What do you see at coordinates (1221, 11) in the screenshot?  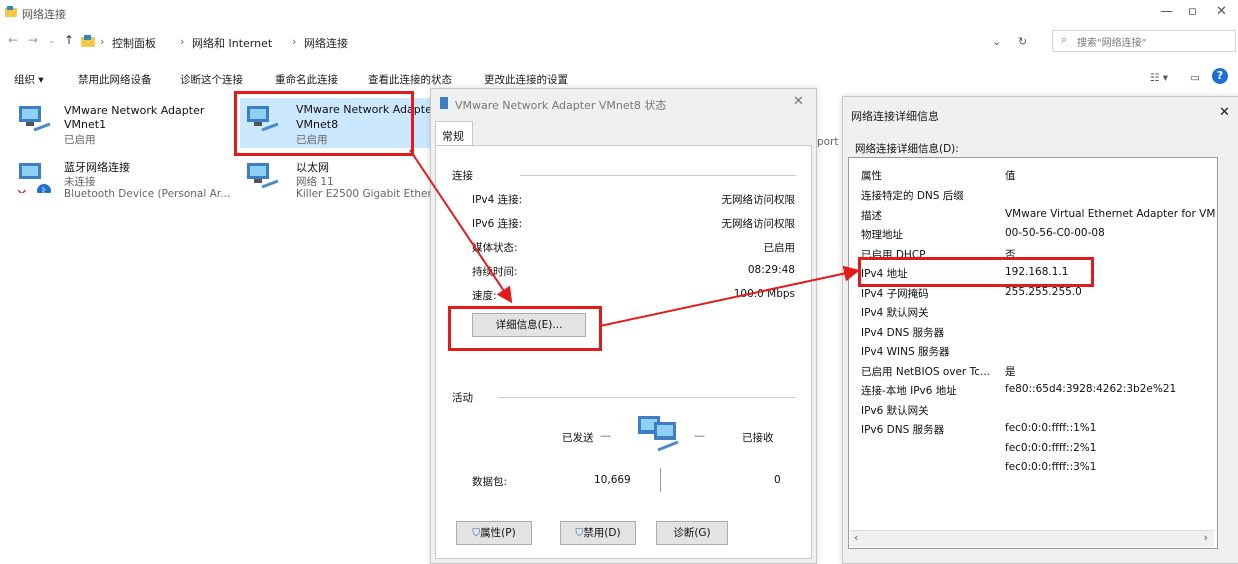 I see `close-button: ✕` at bounding box center [1221, 11].